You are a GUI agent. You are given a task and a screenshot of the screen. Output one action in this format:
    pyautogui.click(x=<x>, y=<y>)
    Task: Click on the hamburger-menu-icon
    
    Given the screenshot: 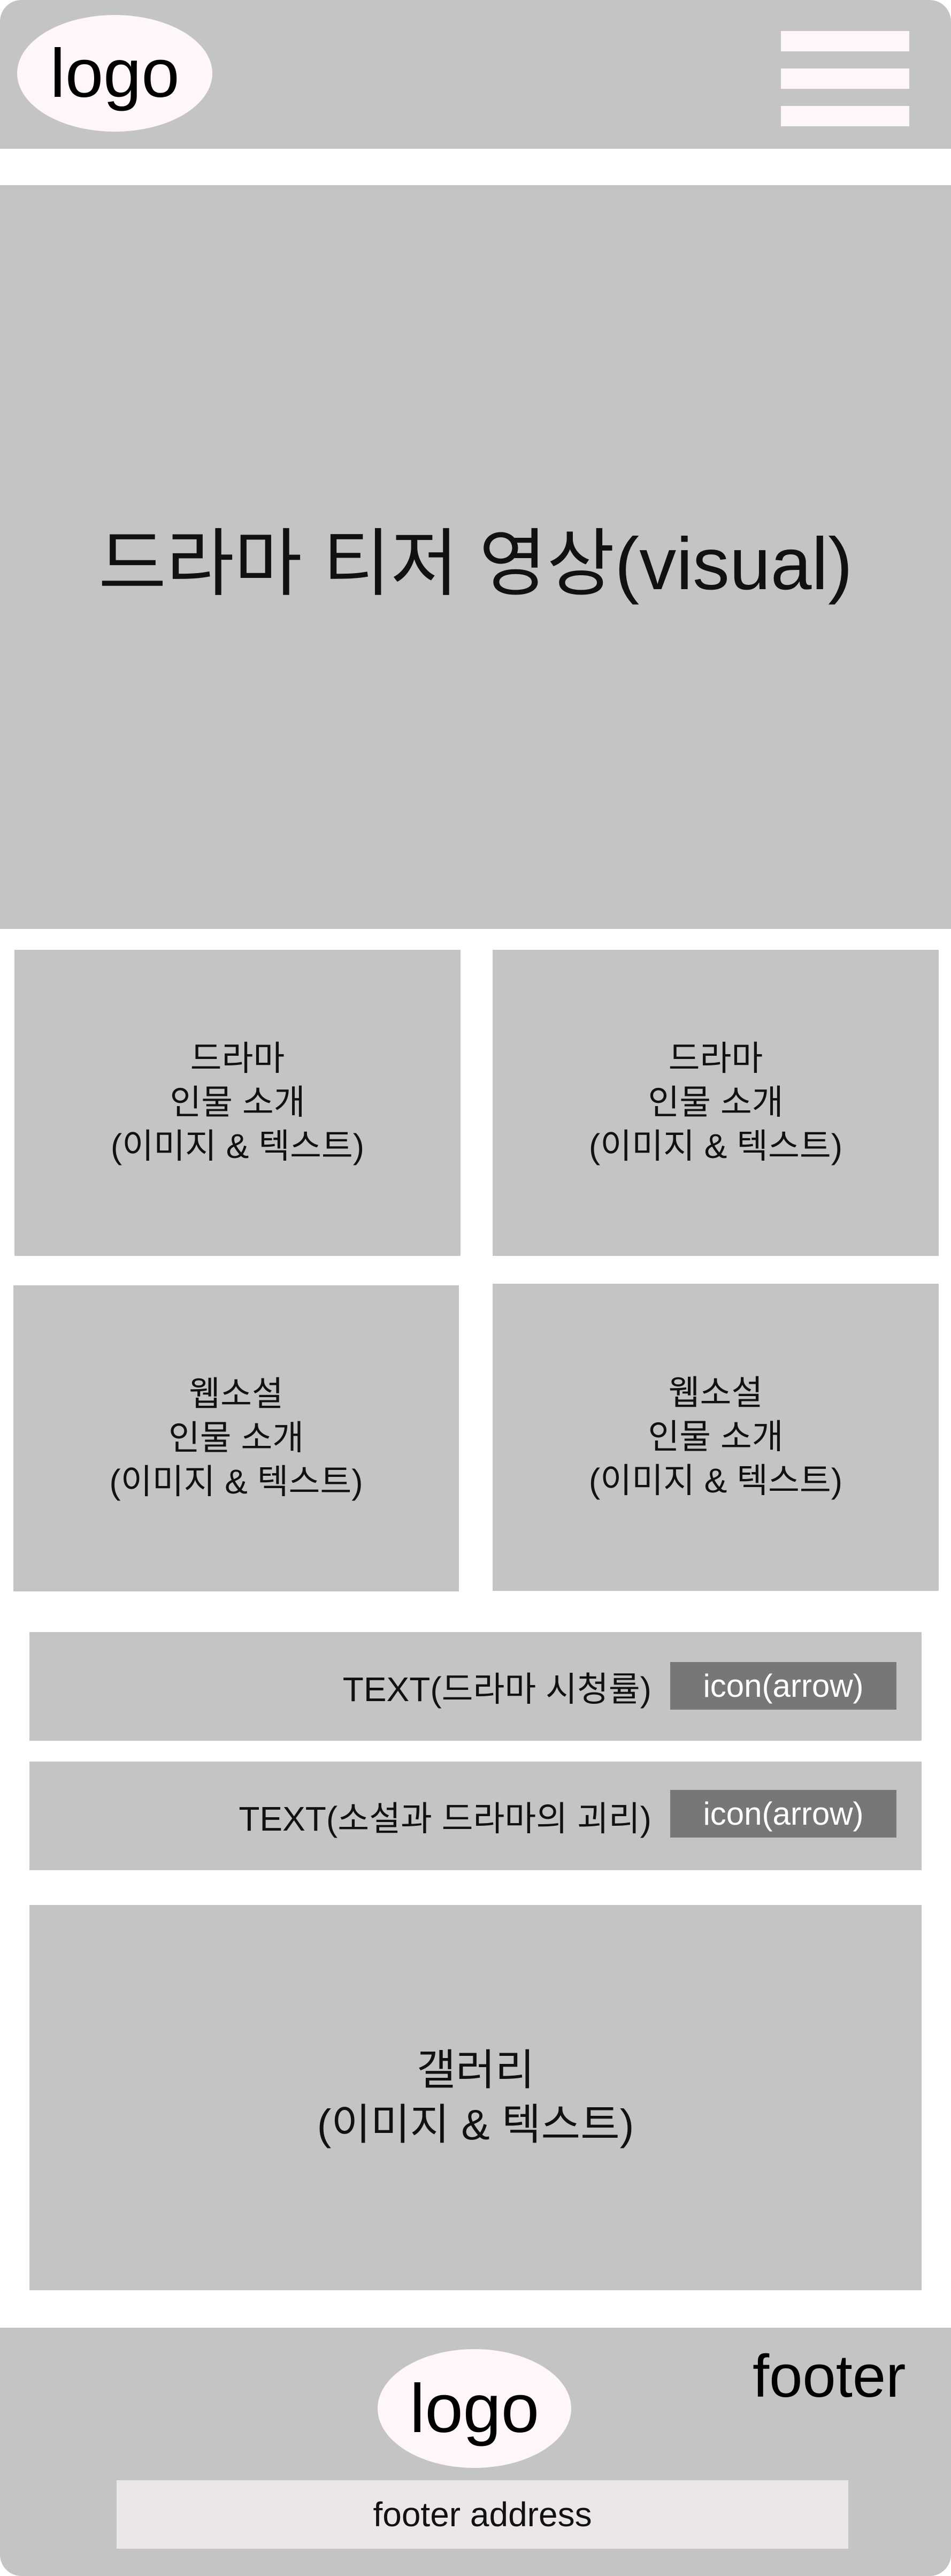 What is the action you would take?
    pyautogui.click(x=845, y=78)
    